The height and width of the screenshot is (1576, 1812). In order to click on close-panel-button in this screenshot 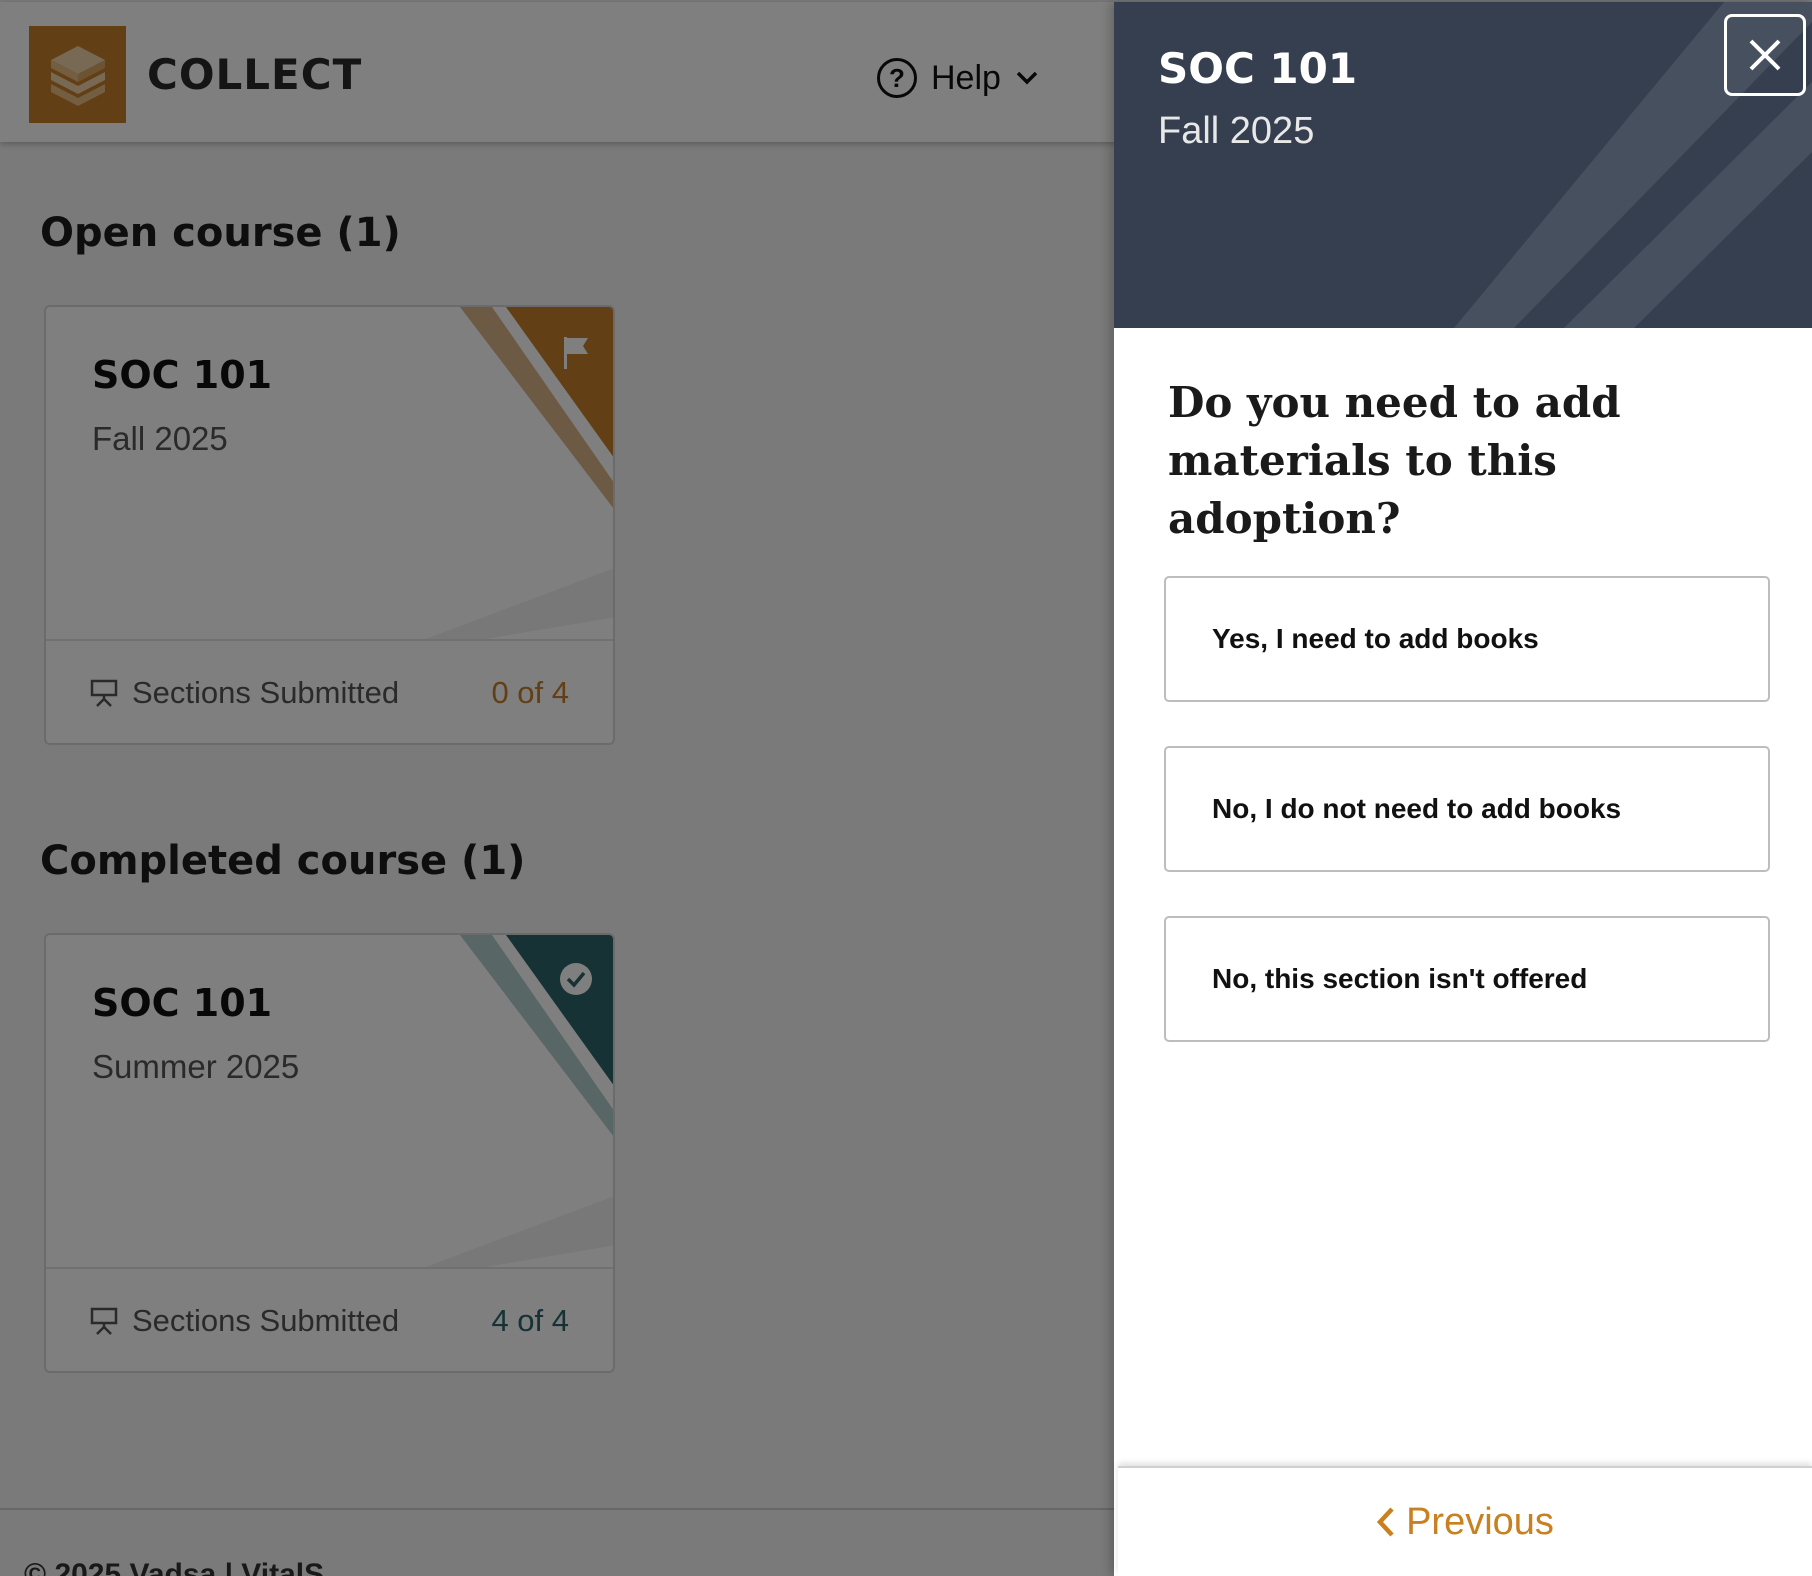, I will do `click(1765, 55)`.